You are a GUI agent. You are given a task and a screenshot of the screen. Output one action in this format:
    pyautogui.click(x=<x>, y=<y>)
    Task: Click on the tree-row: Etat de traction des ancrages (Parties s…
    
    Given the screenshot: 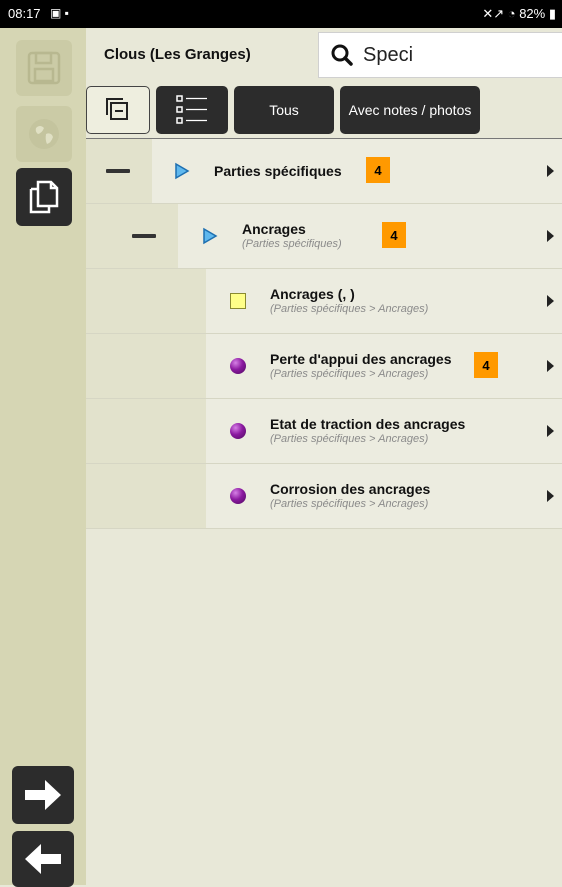 What is the action you would take?
    pyautogui.click(x=324, y=431)
    